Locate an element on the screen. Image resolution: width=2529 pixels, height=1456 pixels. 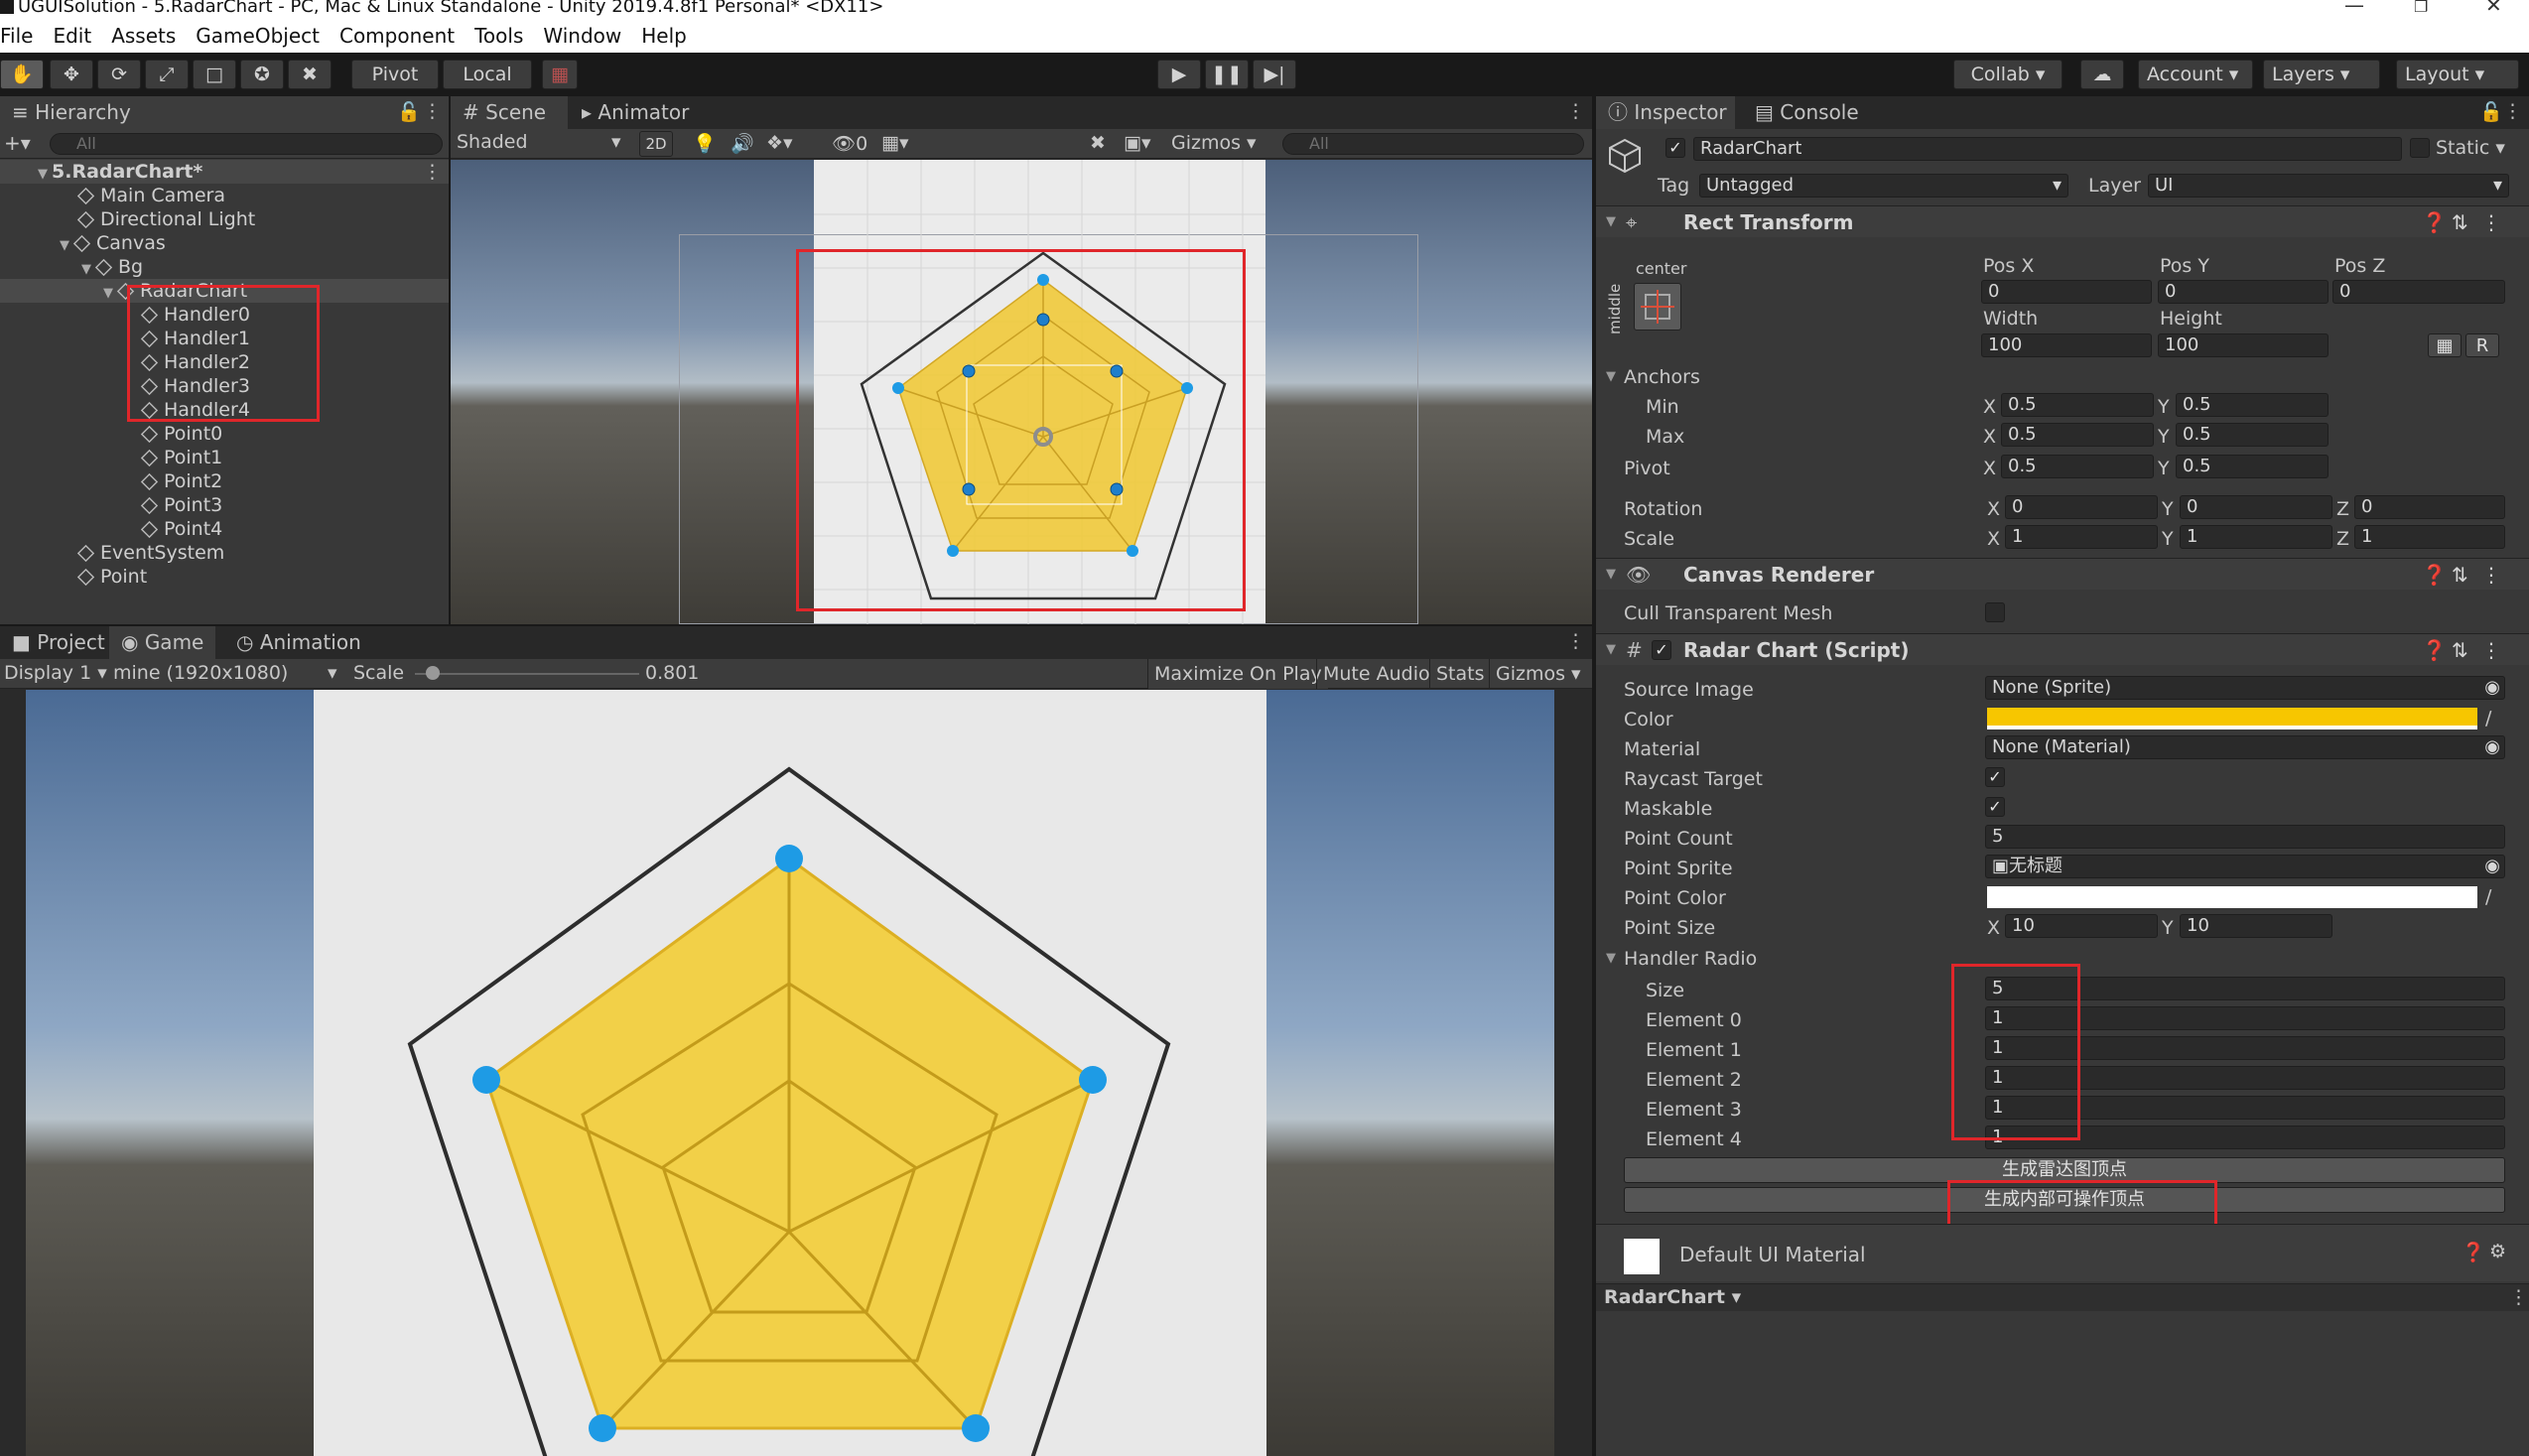
object-name-field: RadarChart is located at coordinates (2048, 149).